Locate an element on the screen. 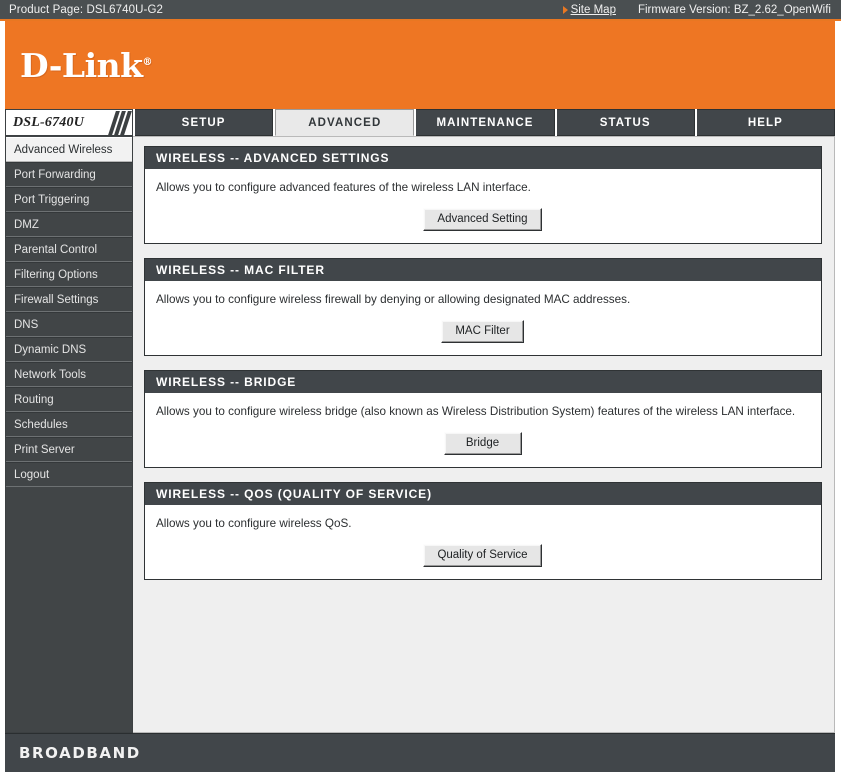  product-page-label: Product Page: DSL6740U-G2 is located at coordinates (86, 9).